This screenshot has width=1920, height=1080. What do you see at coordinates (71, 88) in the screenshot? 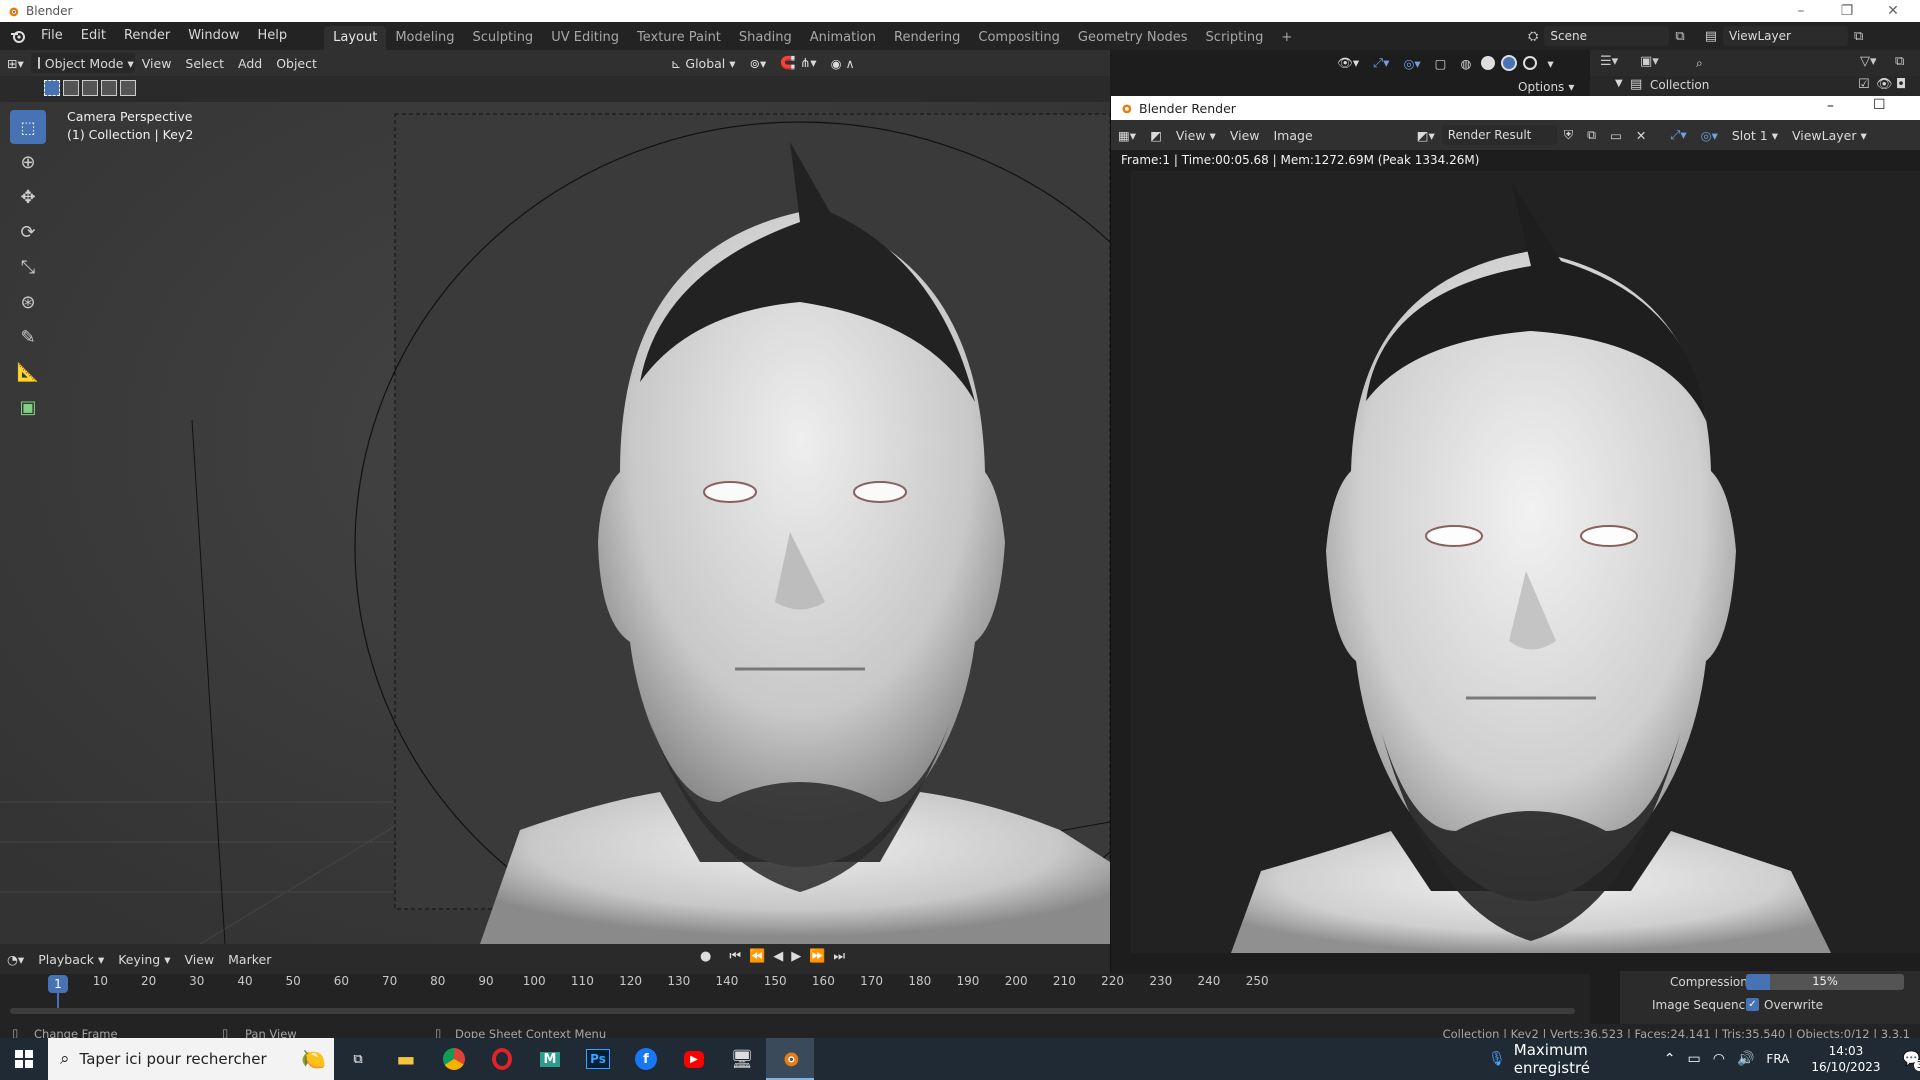
I see `select-extend-icon` at bounding box center [71, 88].